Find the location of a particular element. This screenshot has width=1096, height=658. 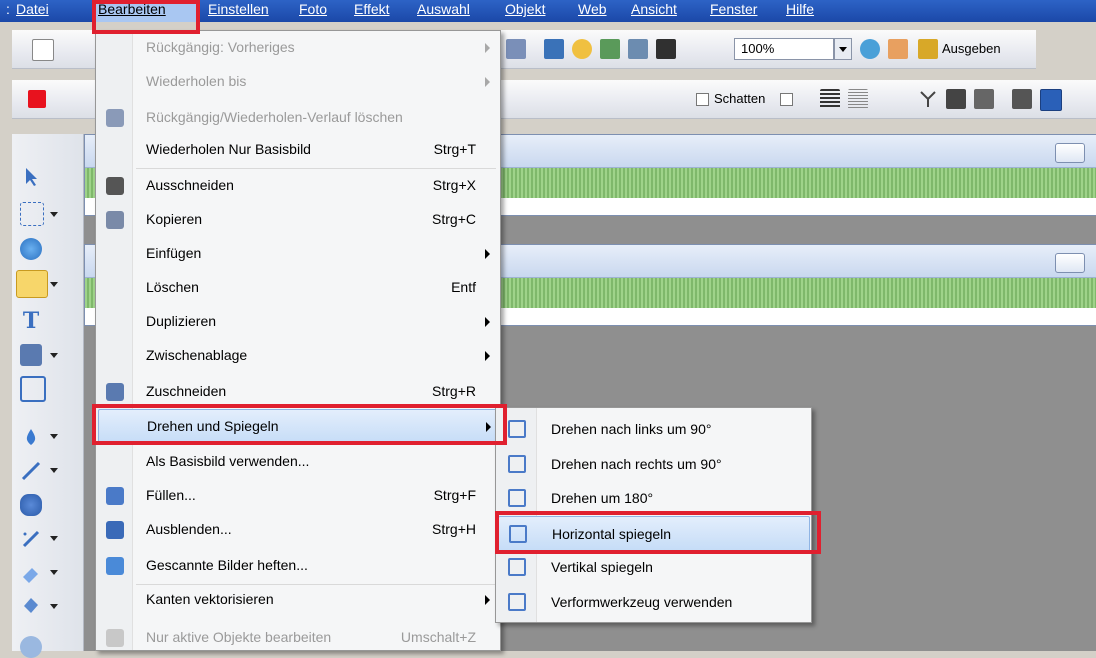

menu-hilfe: Hilfe is located at coordinates (800, 10).